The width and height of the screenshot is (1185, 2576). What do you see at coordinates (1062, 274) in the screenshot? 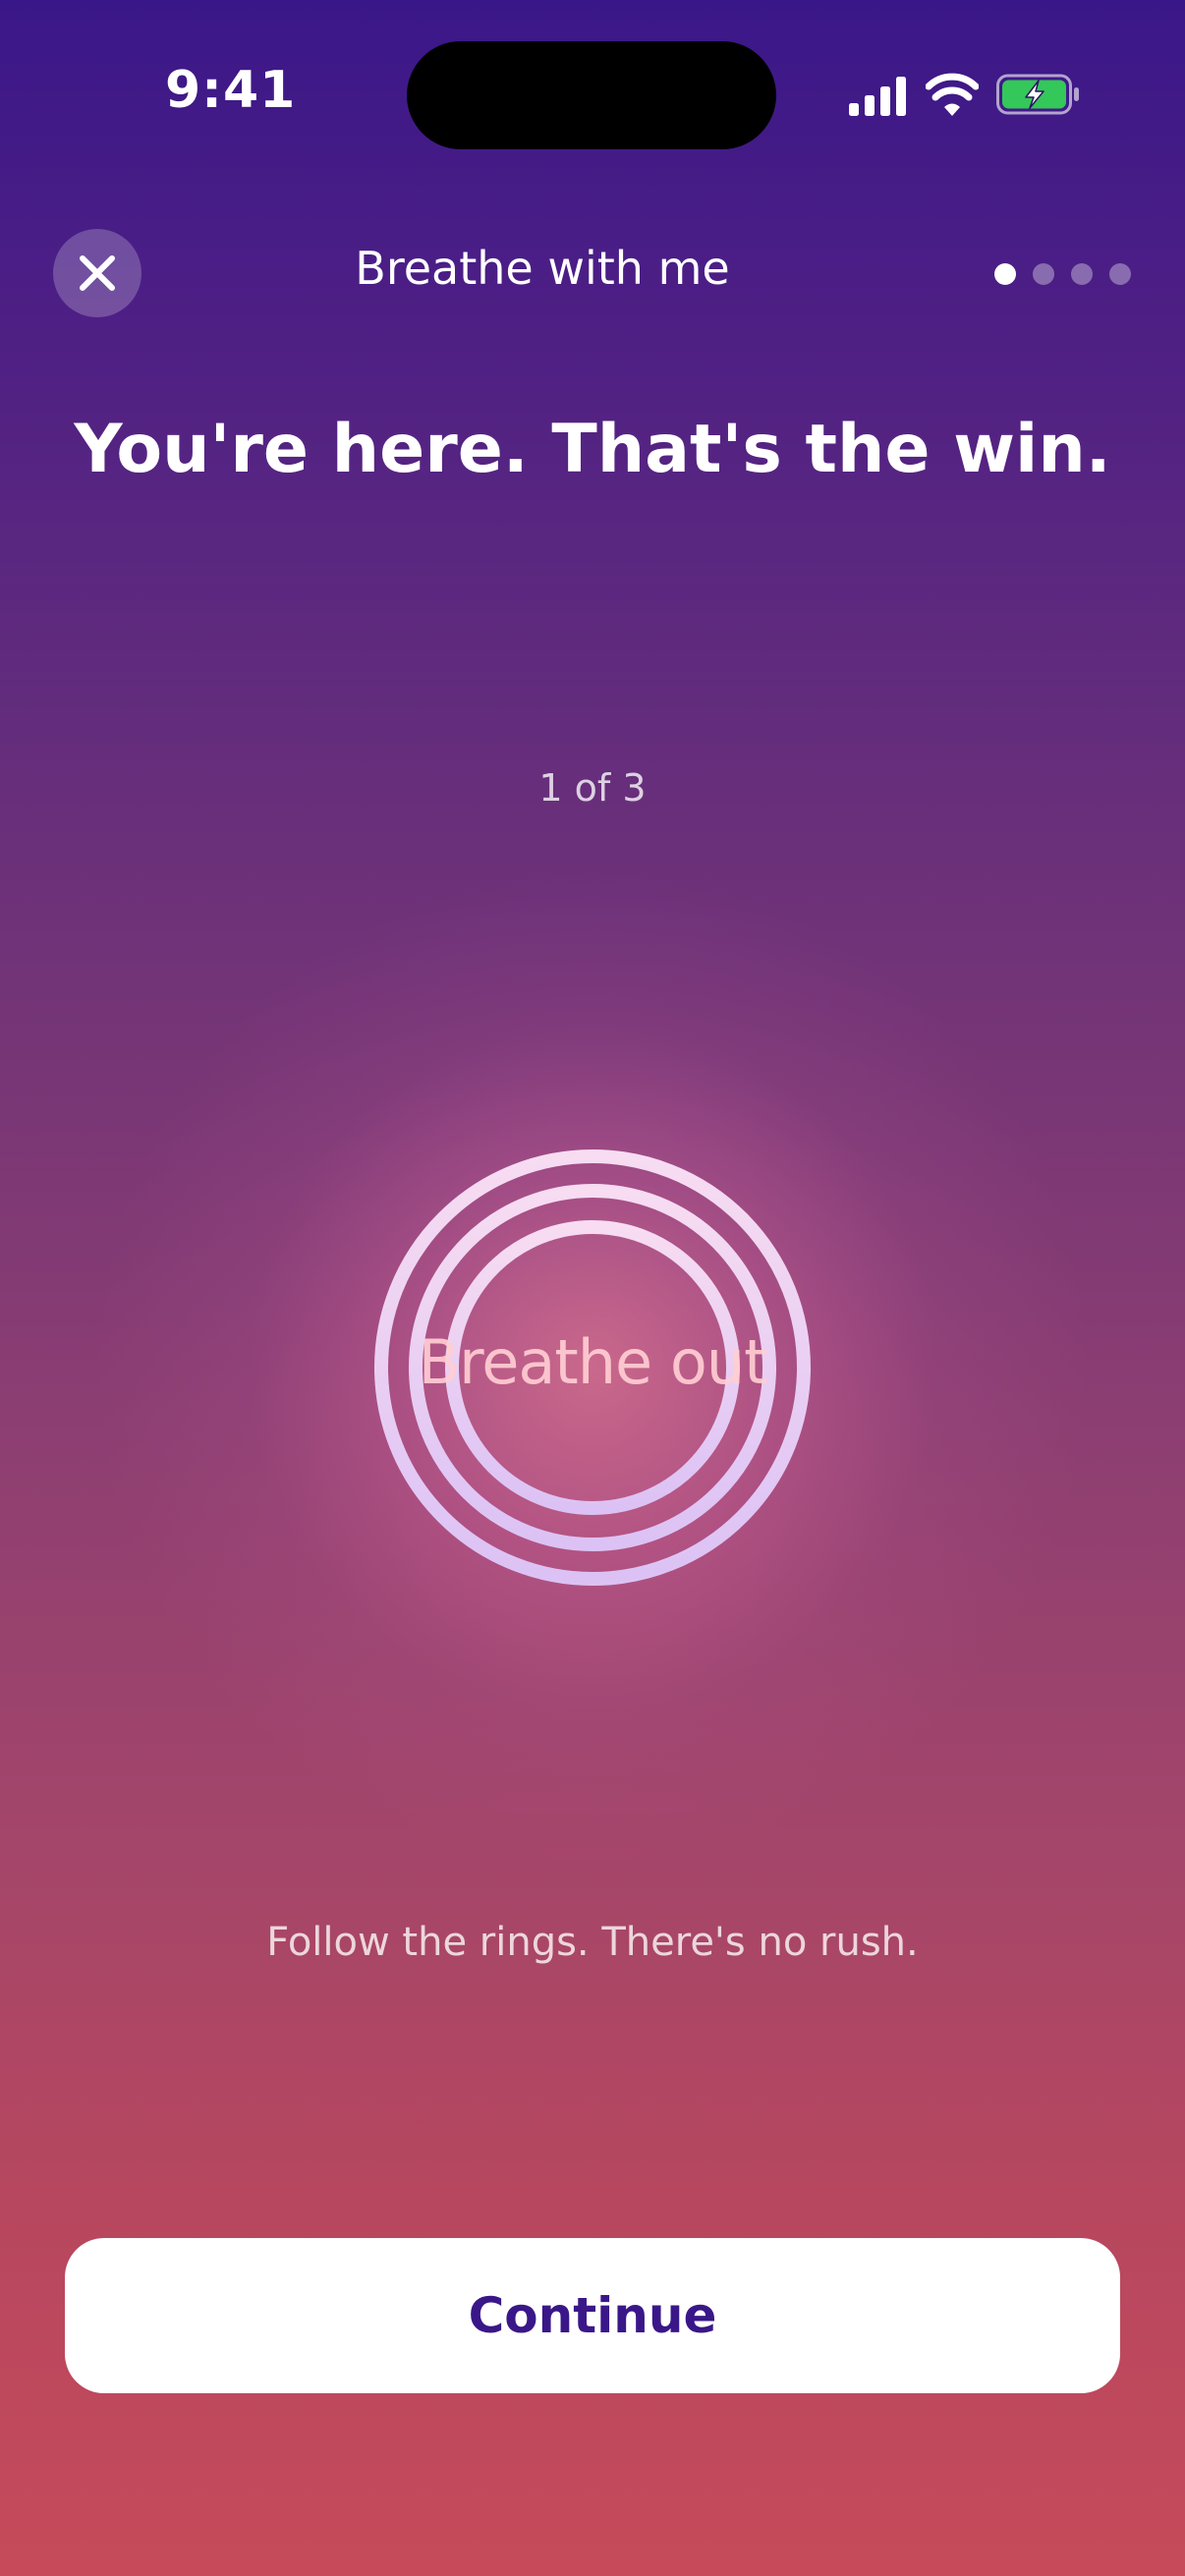
I see `page-indicator` at bounding box center [1062, 274].